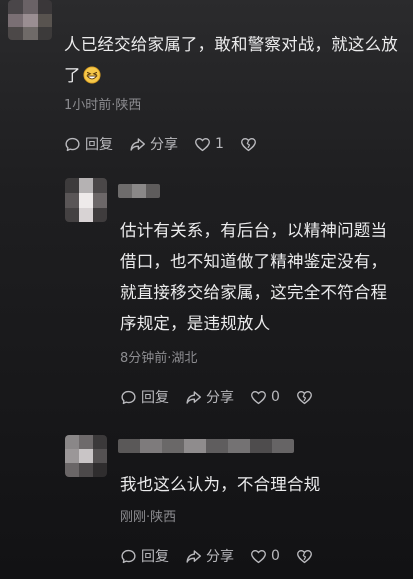 The height and width of the screenshot is (579, 413). What do you see at coordinates (195, 323) in the screenshot?
I see `comment-text-line: 序规定，是违规放人` at bounding box center [195, 323].